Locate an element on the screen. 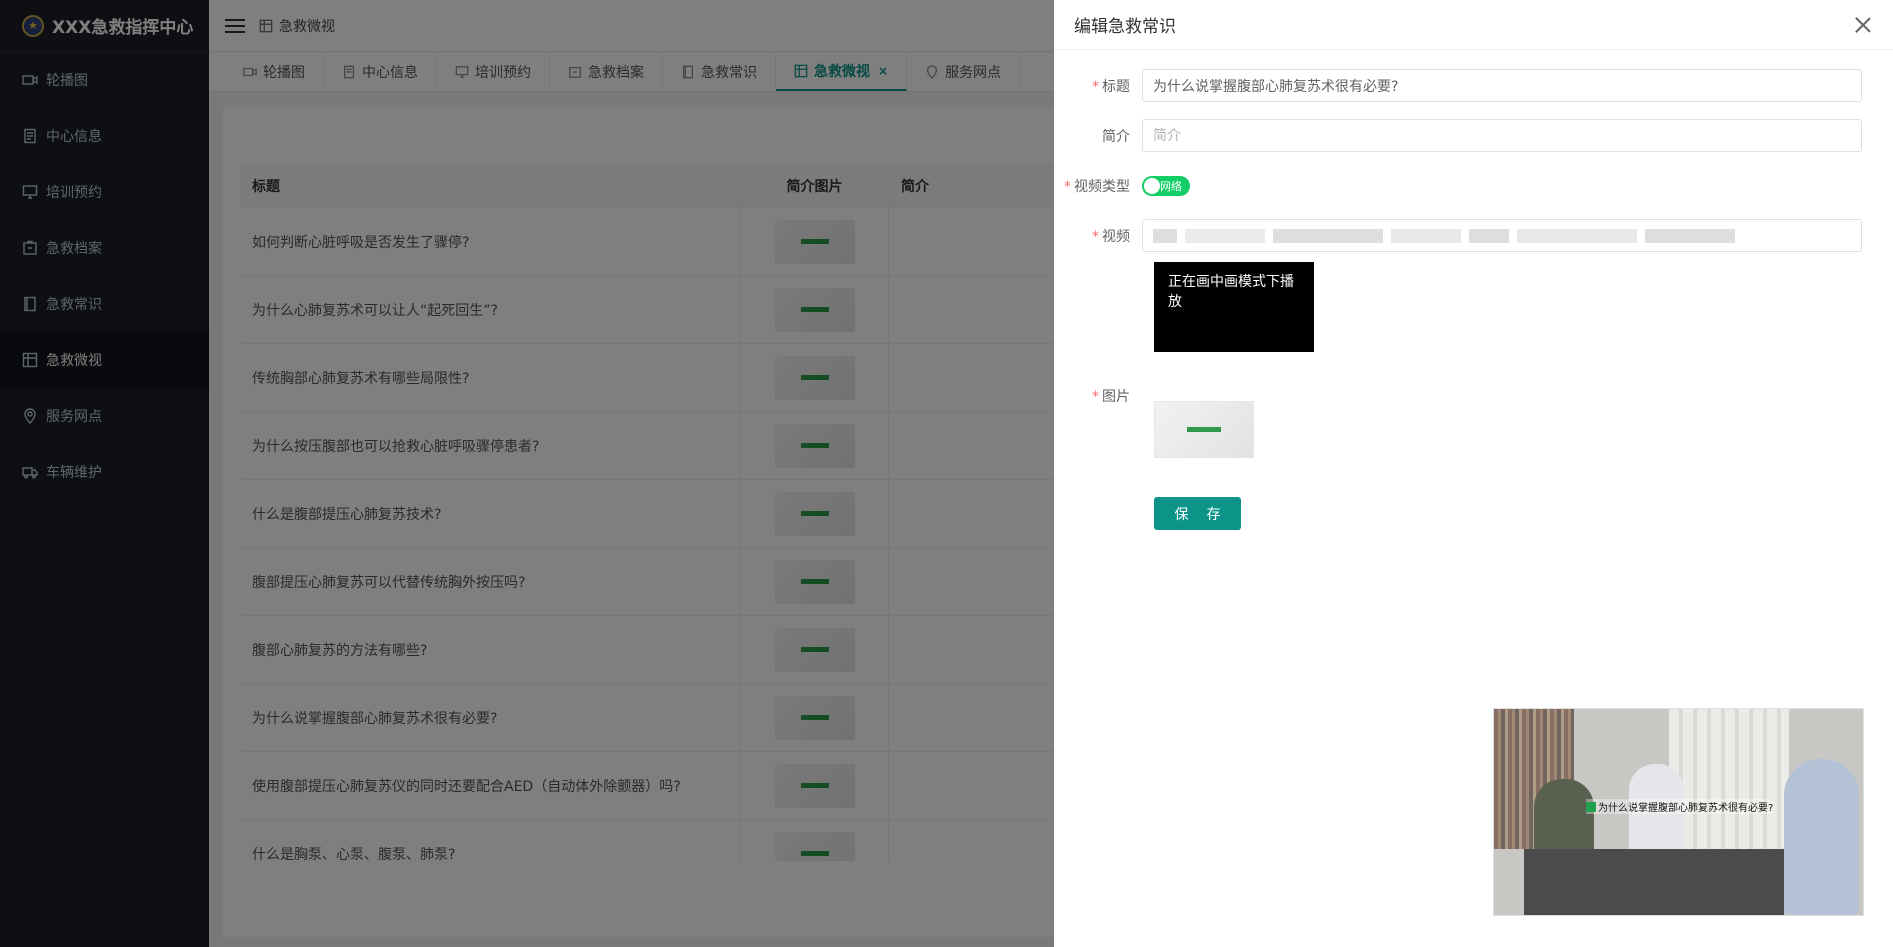  video-type-label-text: 视频类型 is located at coordinates (1102, 187).